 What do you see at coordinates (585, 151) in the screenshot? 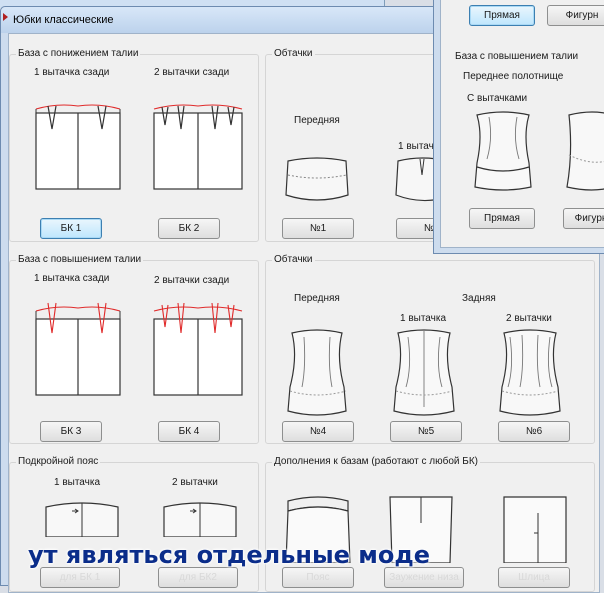
I see `front-panel-figured-image` at bounding box center [585, 151].